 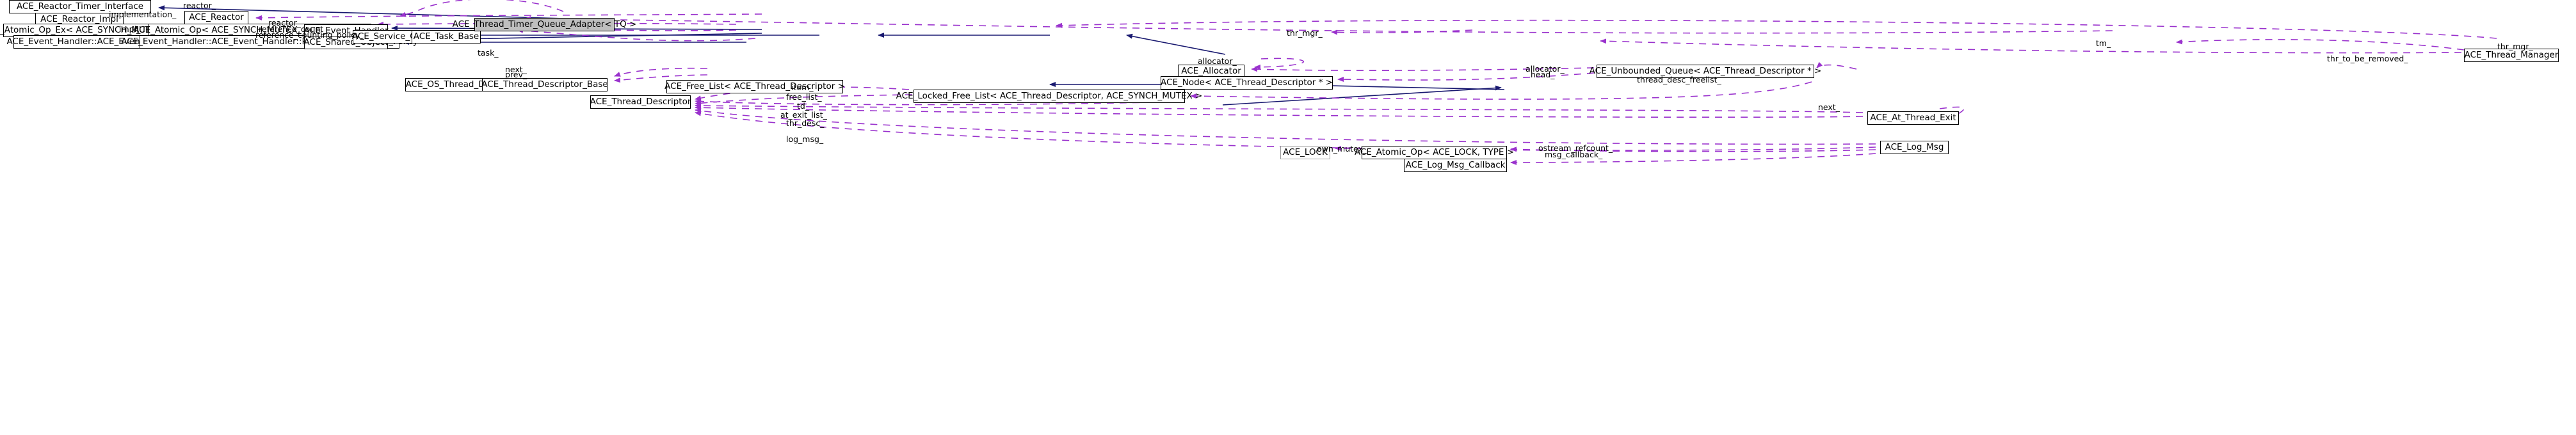 What do you see at coordinates (488, 53) in the screenshot?
I see `edge-label-task: task_` at bounding box center [488, 53].